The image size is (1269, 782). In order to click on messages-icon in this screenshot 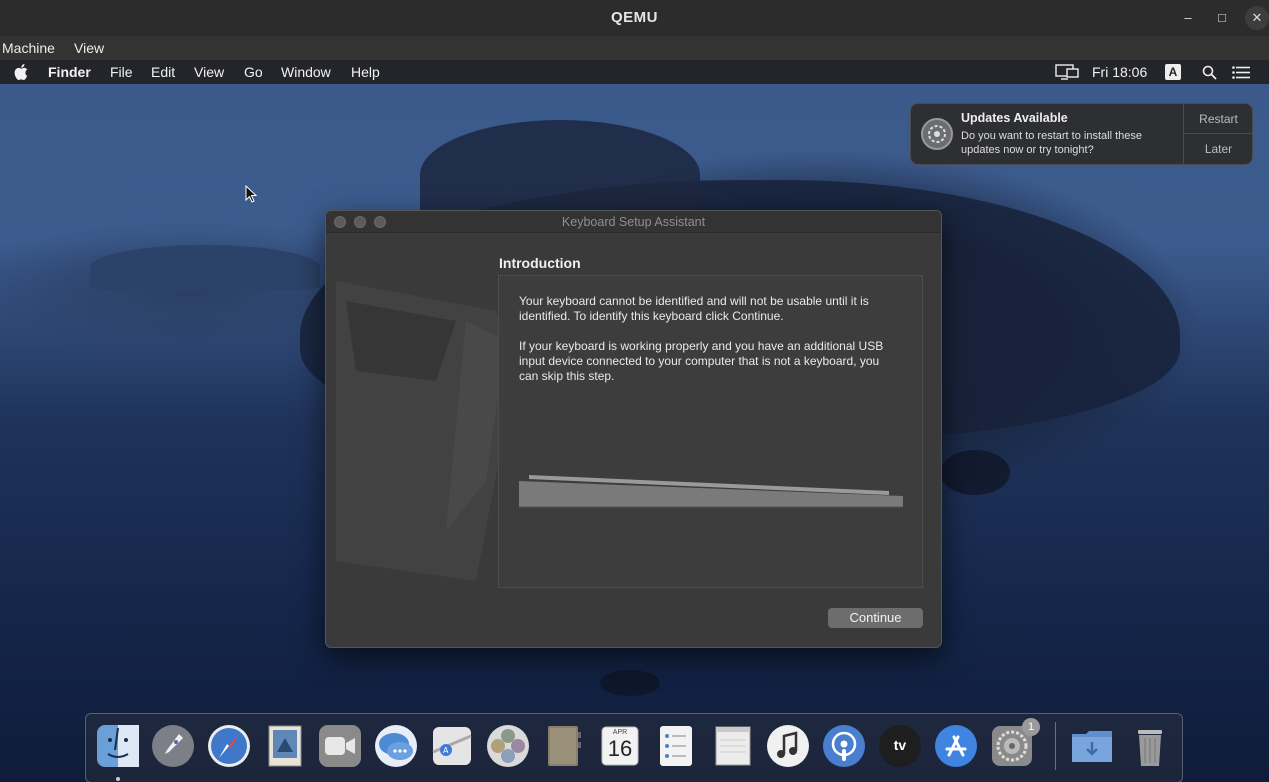, I will do `click(396, 746)`.